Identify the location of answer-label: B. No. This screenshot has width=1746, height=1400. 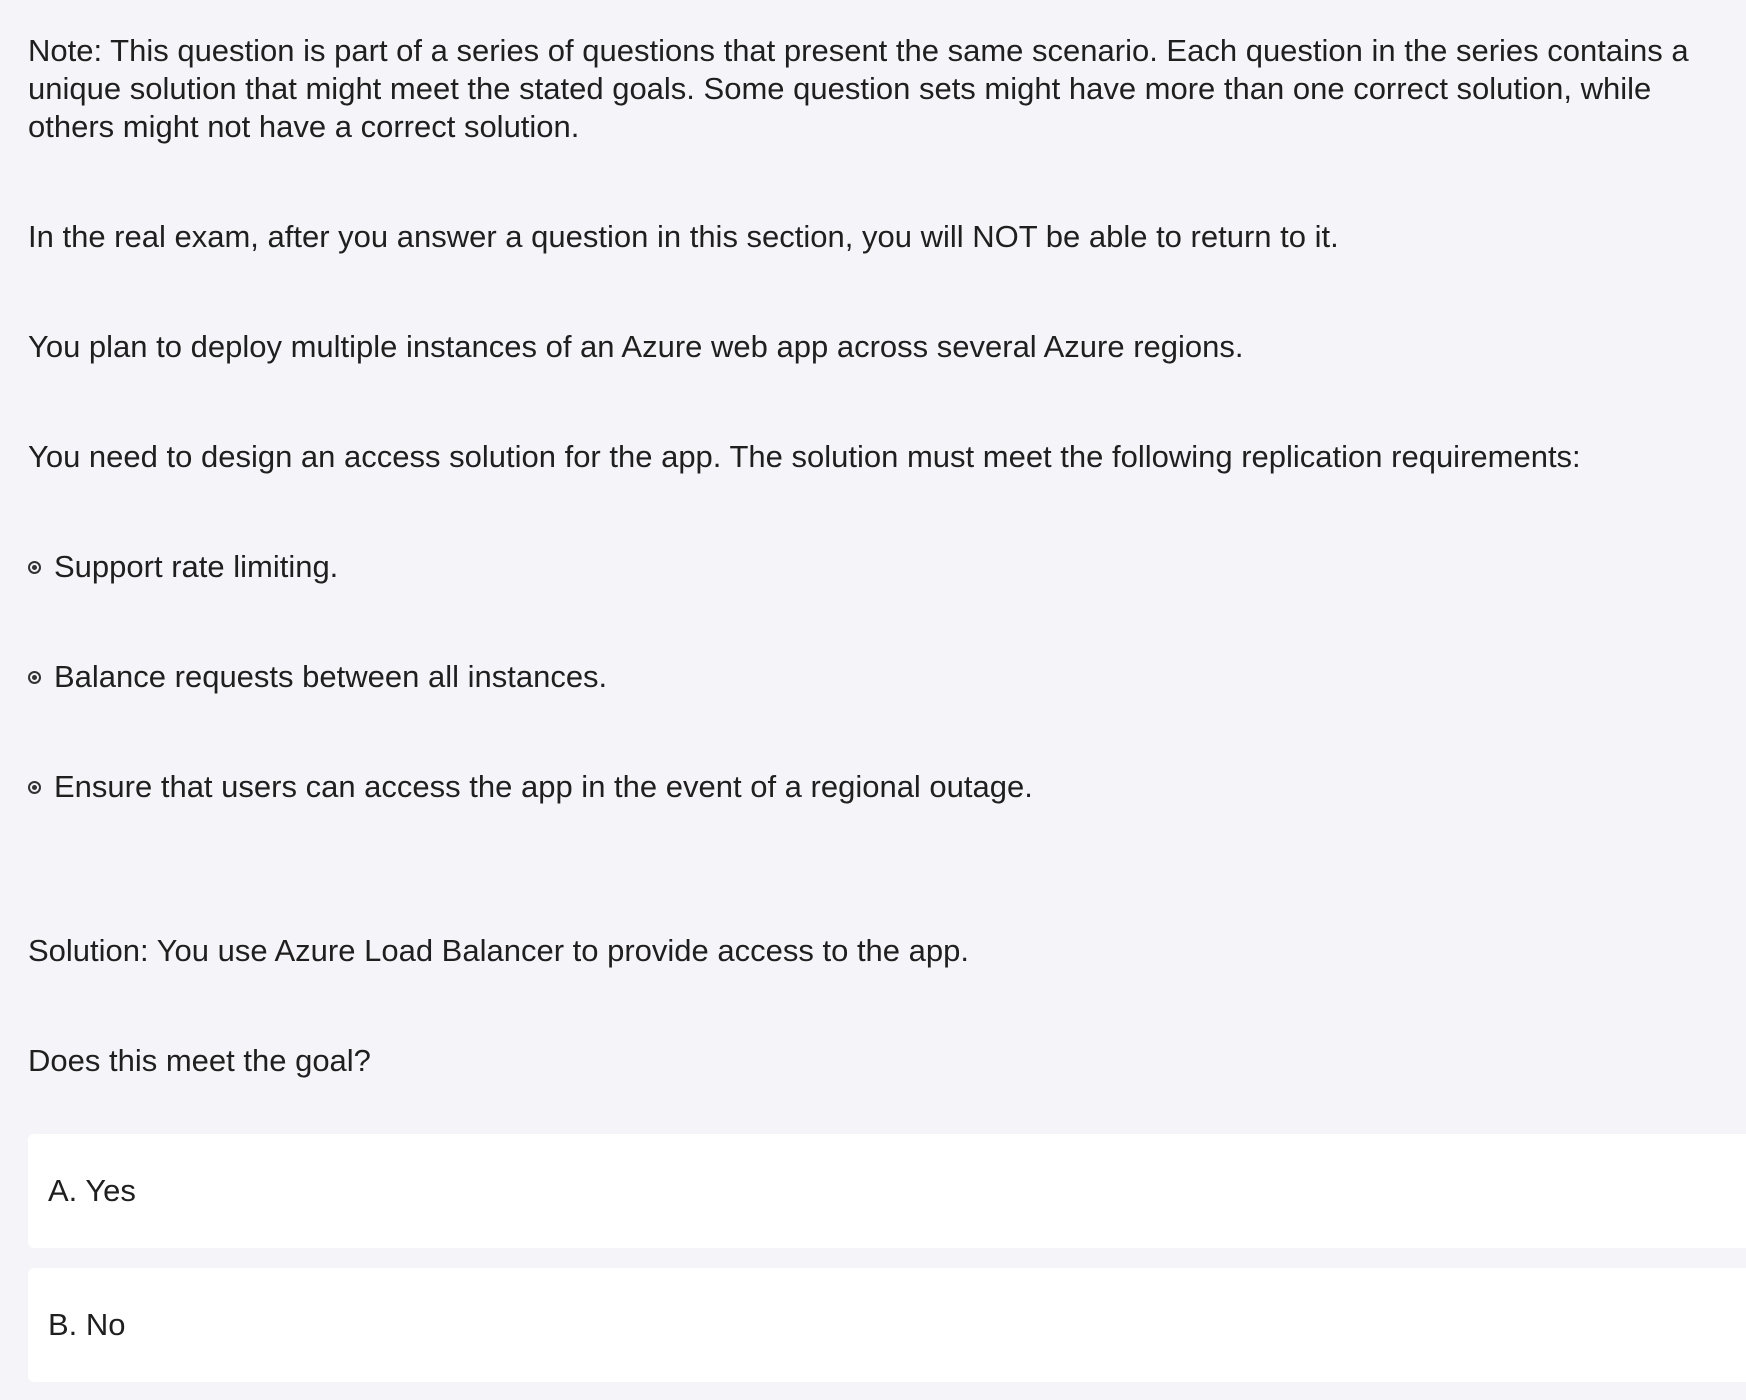
(87, 1324).